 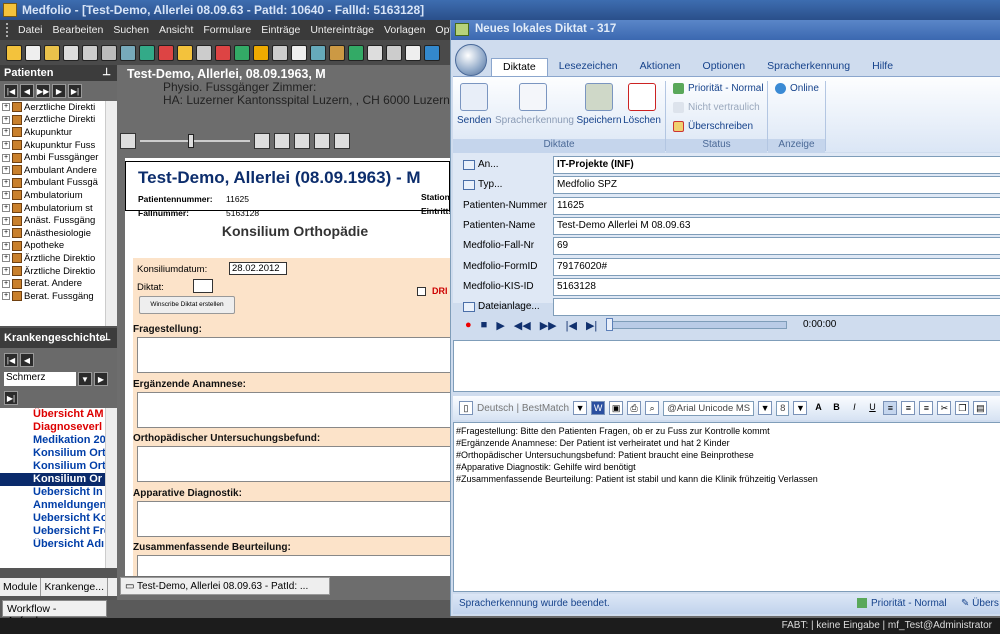 What do you see at coordinates (58, 107) in the screenshot?
I see `patient-list-item: + Aerztliche Direkti` at bounding box center [58, 107].